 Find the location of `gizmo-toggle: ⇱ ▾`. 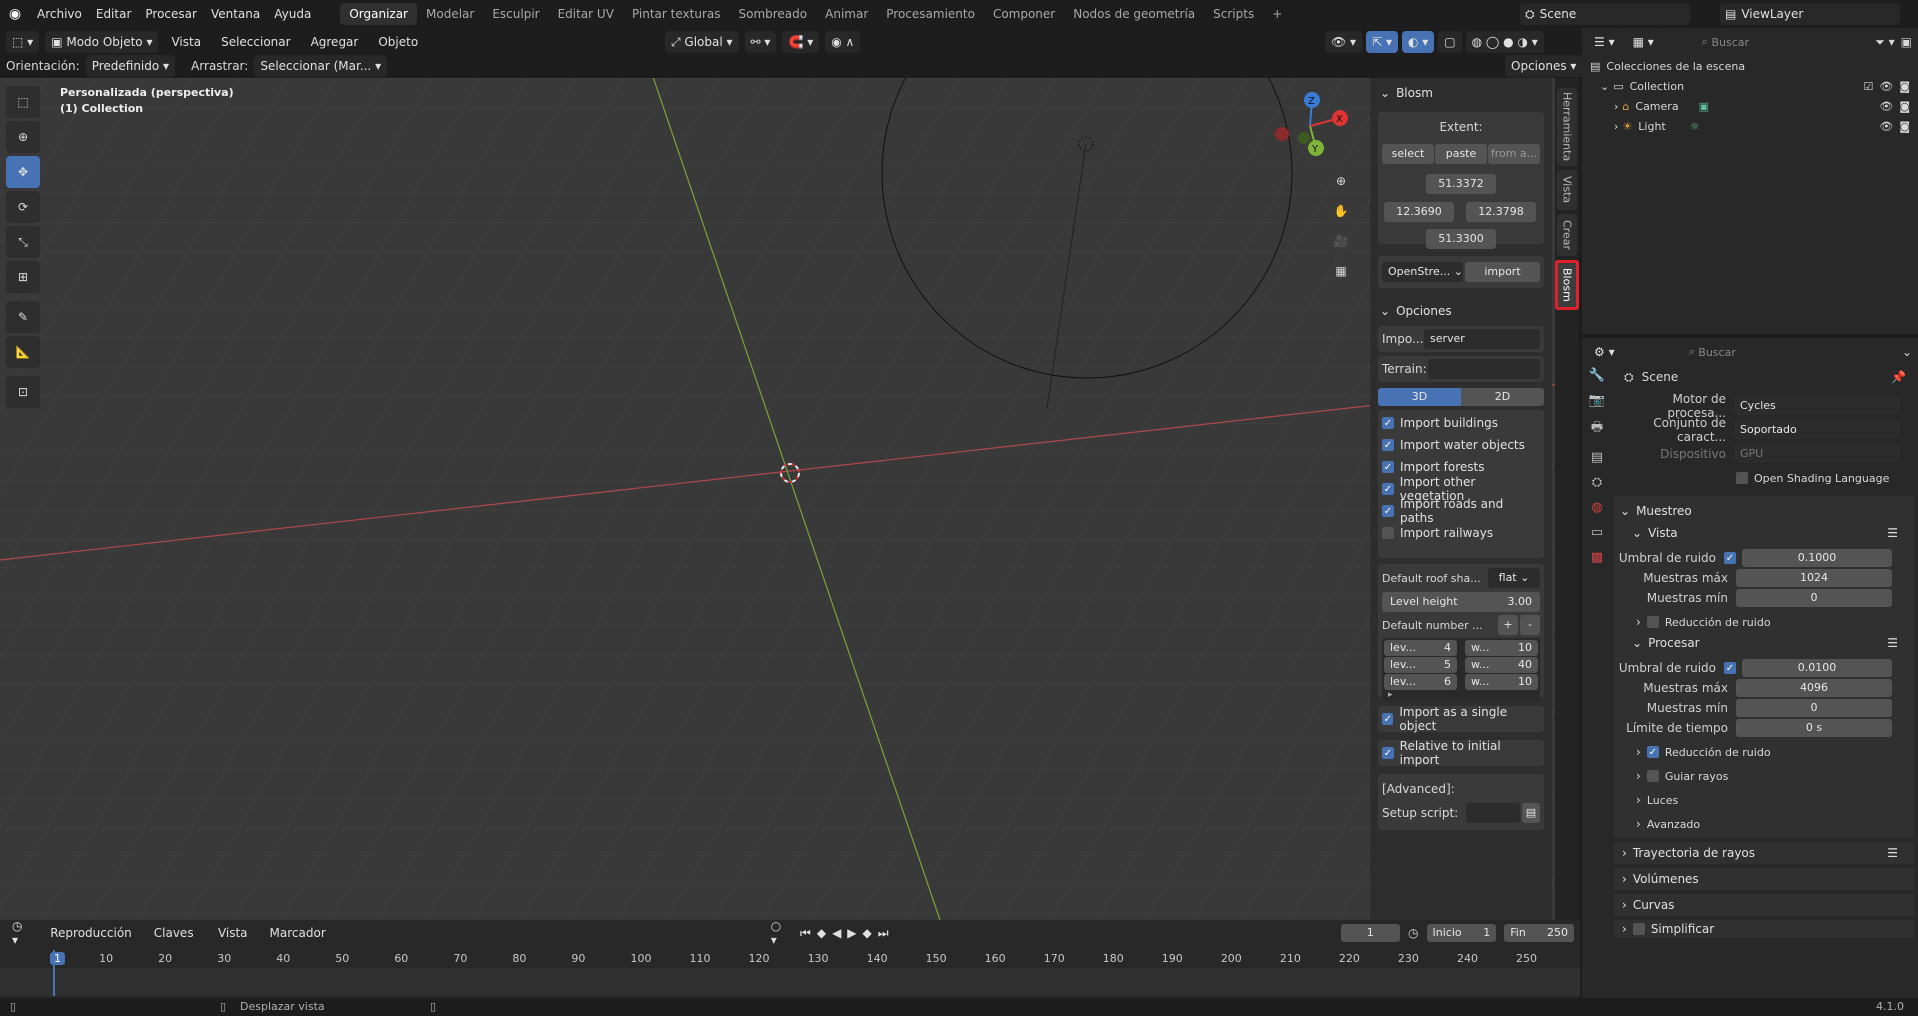

gizmo-toggle: ⇱ ▾ is located at coordinates (1382, 42).